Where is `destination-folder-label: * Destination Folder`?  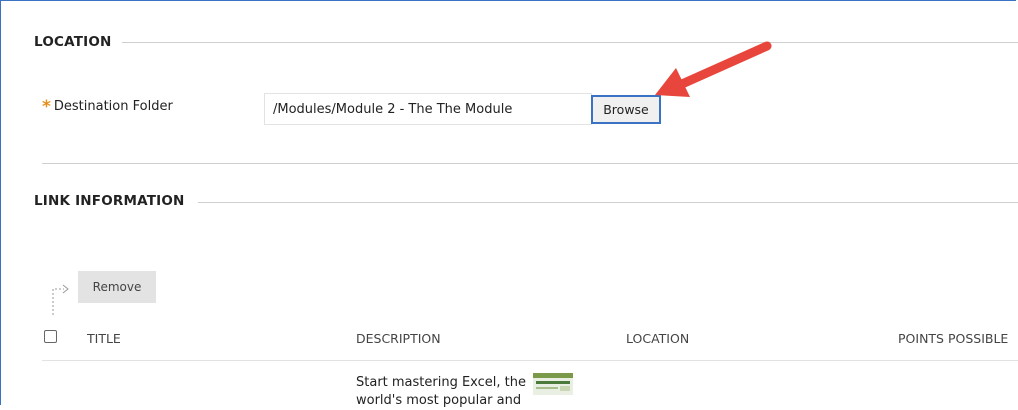
destination-folder-label: * Destination Folder is located at coordinates (107, 106).